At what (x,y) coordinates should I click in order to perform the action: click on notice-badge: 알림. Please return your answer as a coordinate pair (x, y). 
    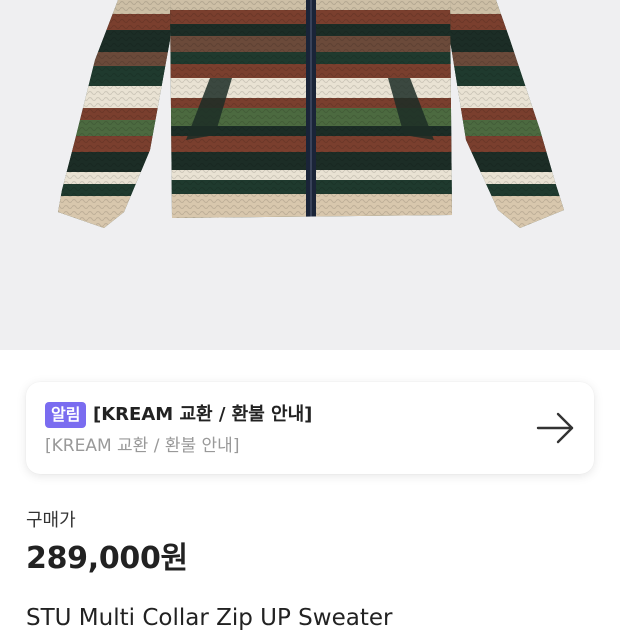
    Looking at the image, I should click on (66, 415).